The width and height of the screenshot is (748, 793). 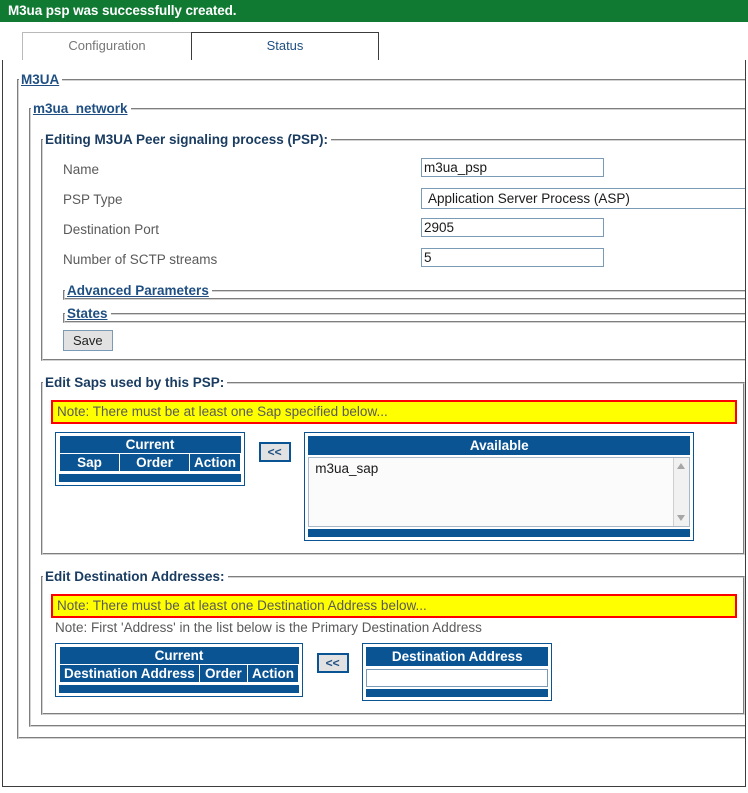 I want to click on fieldset-m3ua-network-legend: m3ua_network, so click(x=81, y=108).